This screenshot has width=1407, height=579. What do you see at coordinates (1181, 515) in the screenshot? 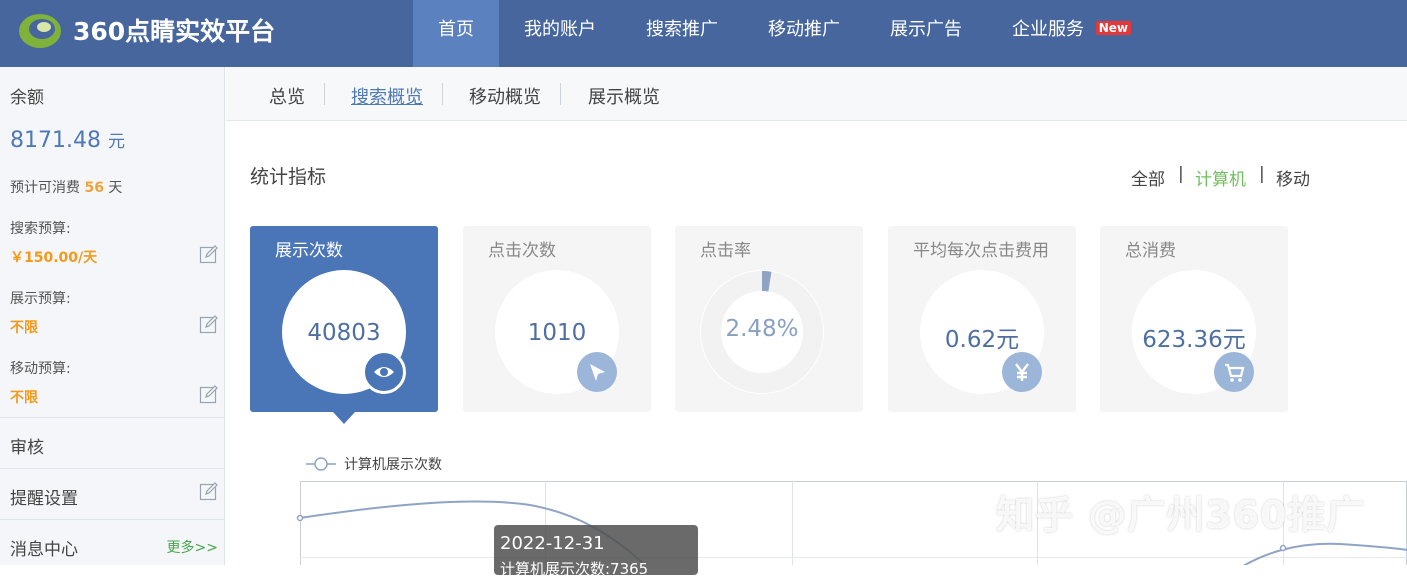
I see `watermark: 知乎 @广州360推广` at bounding box center [1181, 515].